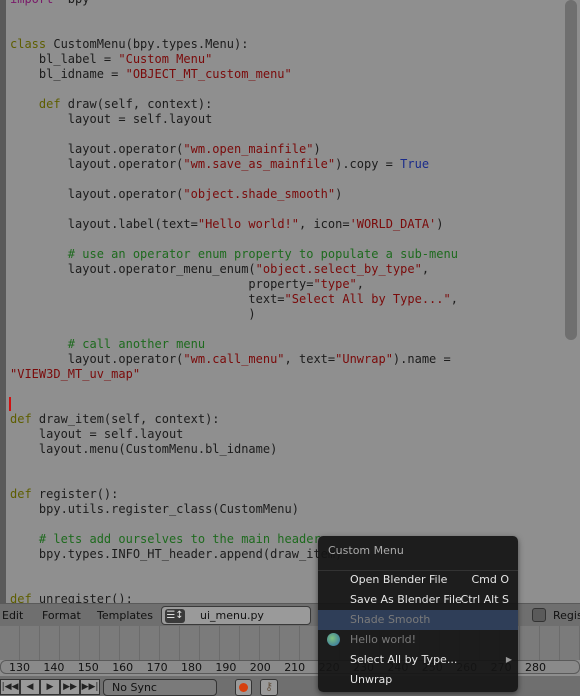  What do you see at coordinates (234, 494) in the screenshot?
I see `code-line: def register():` at bounding box center [234, 494].